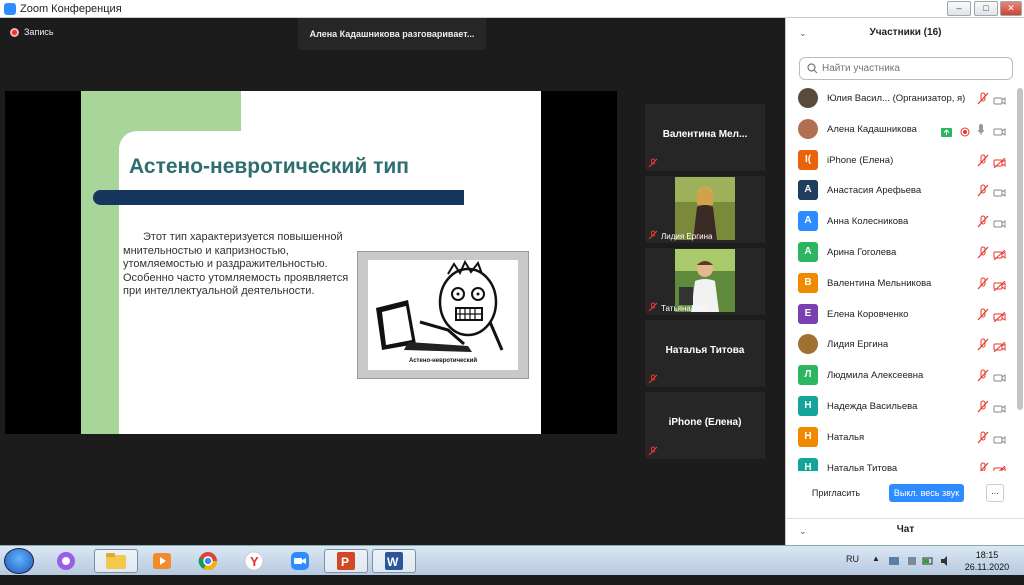  I want to click on zoom-taskbar-icon, so click(300, 561).